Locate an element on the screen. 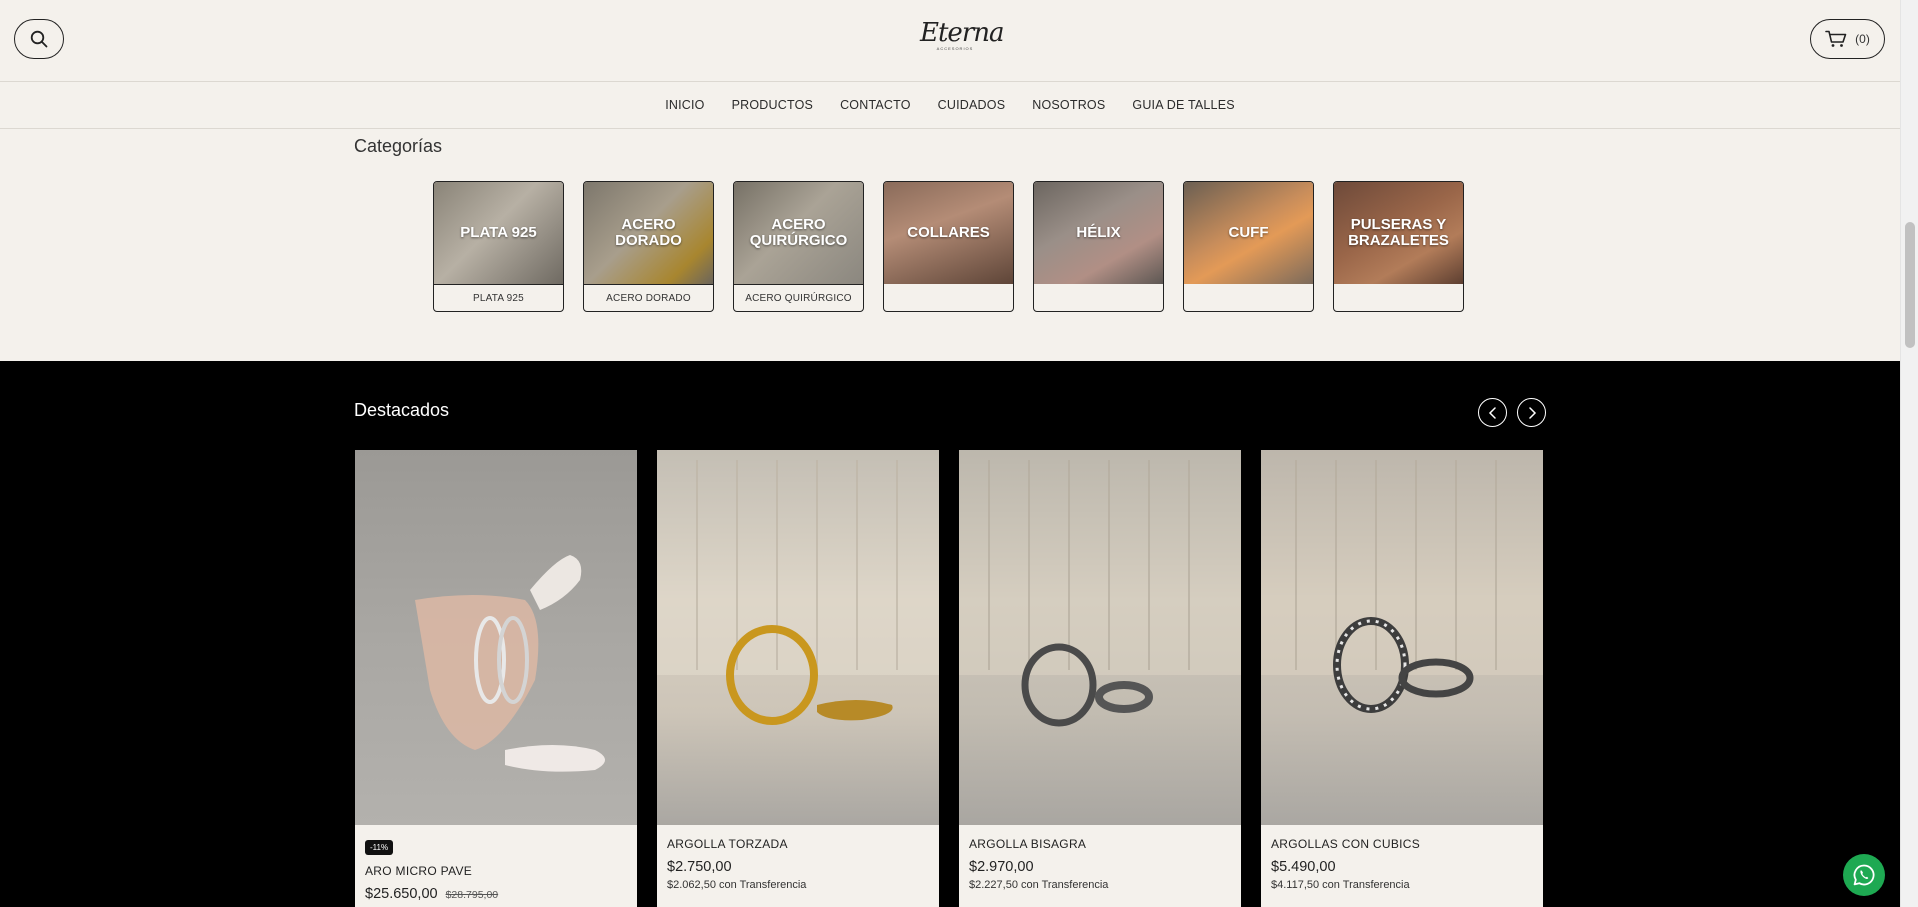 The width and height of the screenshot is (1918, 907). logo-text: Eterna is located at coordinates (962, 33).